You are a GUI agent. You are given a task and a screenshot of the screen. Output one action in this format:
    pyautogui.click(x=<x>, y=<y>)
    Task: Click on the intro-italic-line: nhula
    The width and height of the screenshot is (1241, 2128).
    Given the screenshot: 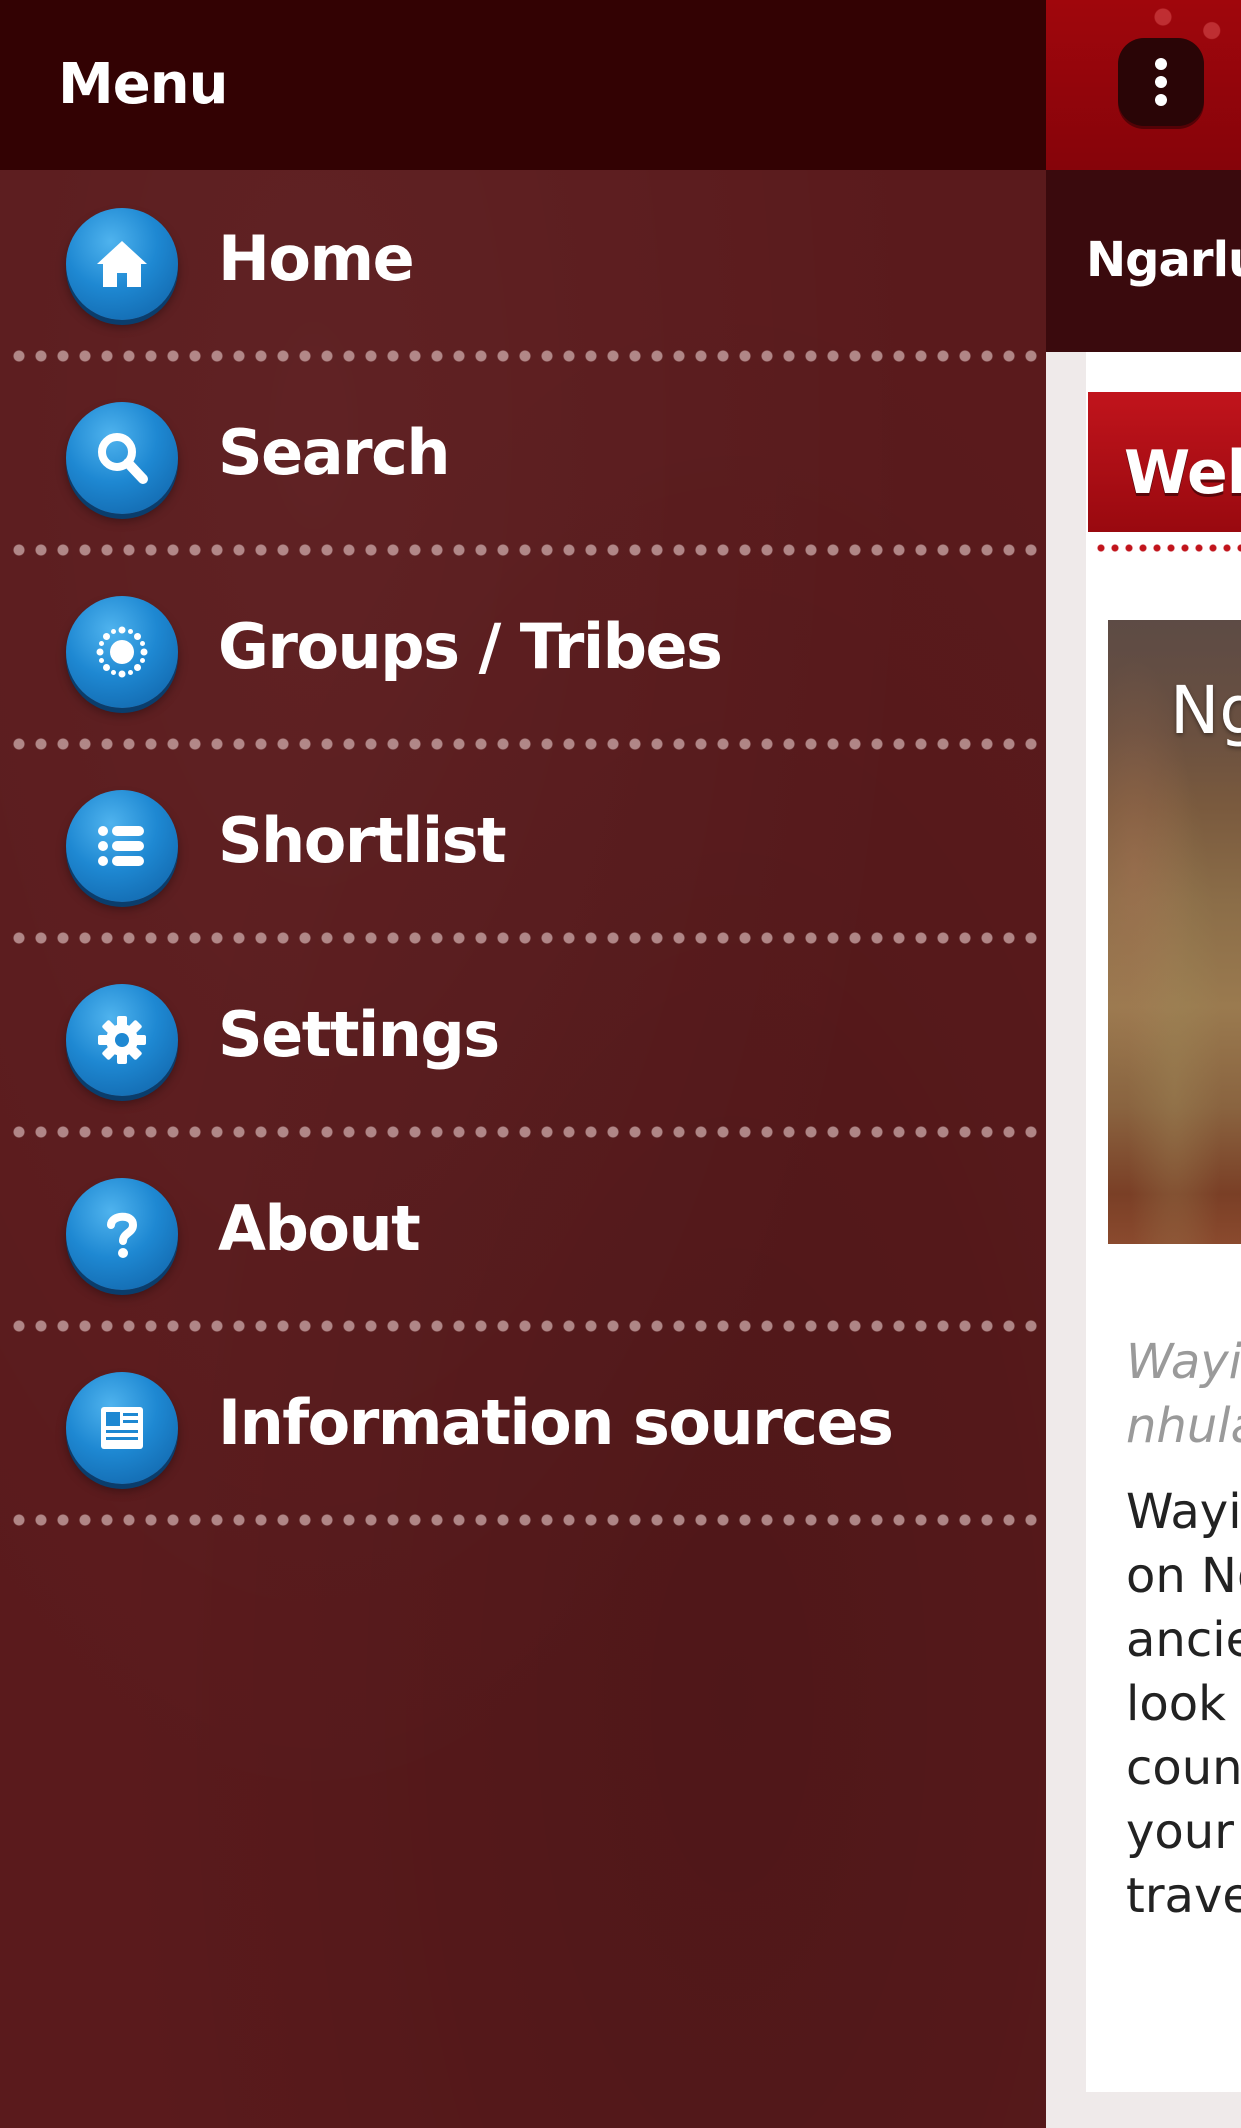 What is the action you would take?
    pyautogui.click(x=1183, y=1426)
    